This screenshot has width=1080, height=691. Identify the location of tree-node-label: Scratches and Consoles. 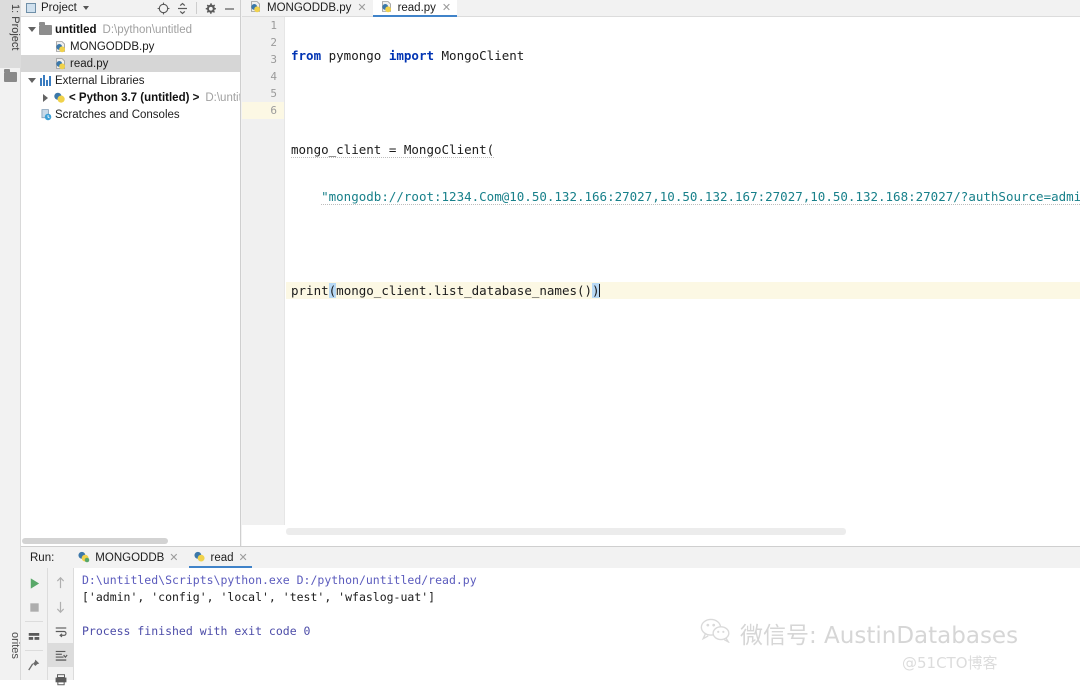
(117, 114).